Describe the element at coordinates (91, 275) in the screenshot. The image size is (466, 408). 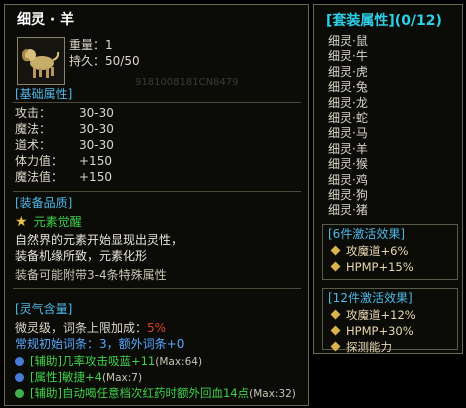
I see `quality-note: 装备可能附带3-4条特殊属性` at that location.